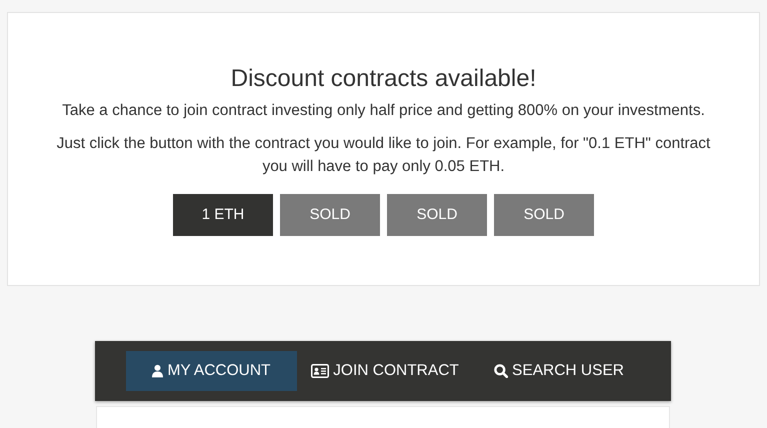  I want to click on nav-tab: SEARCH USER, so click(559, 371).